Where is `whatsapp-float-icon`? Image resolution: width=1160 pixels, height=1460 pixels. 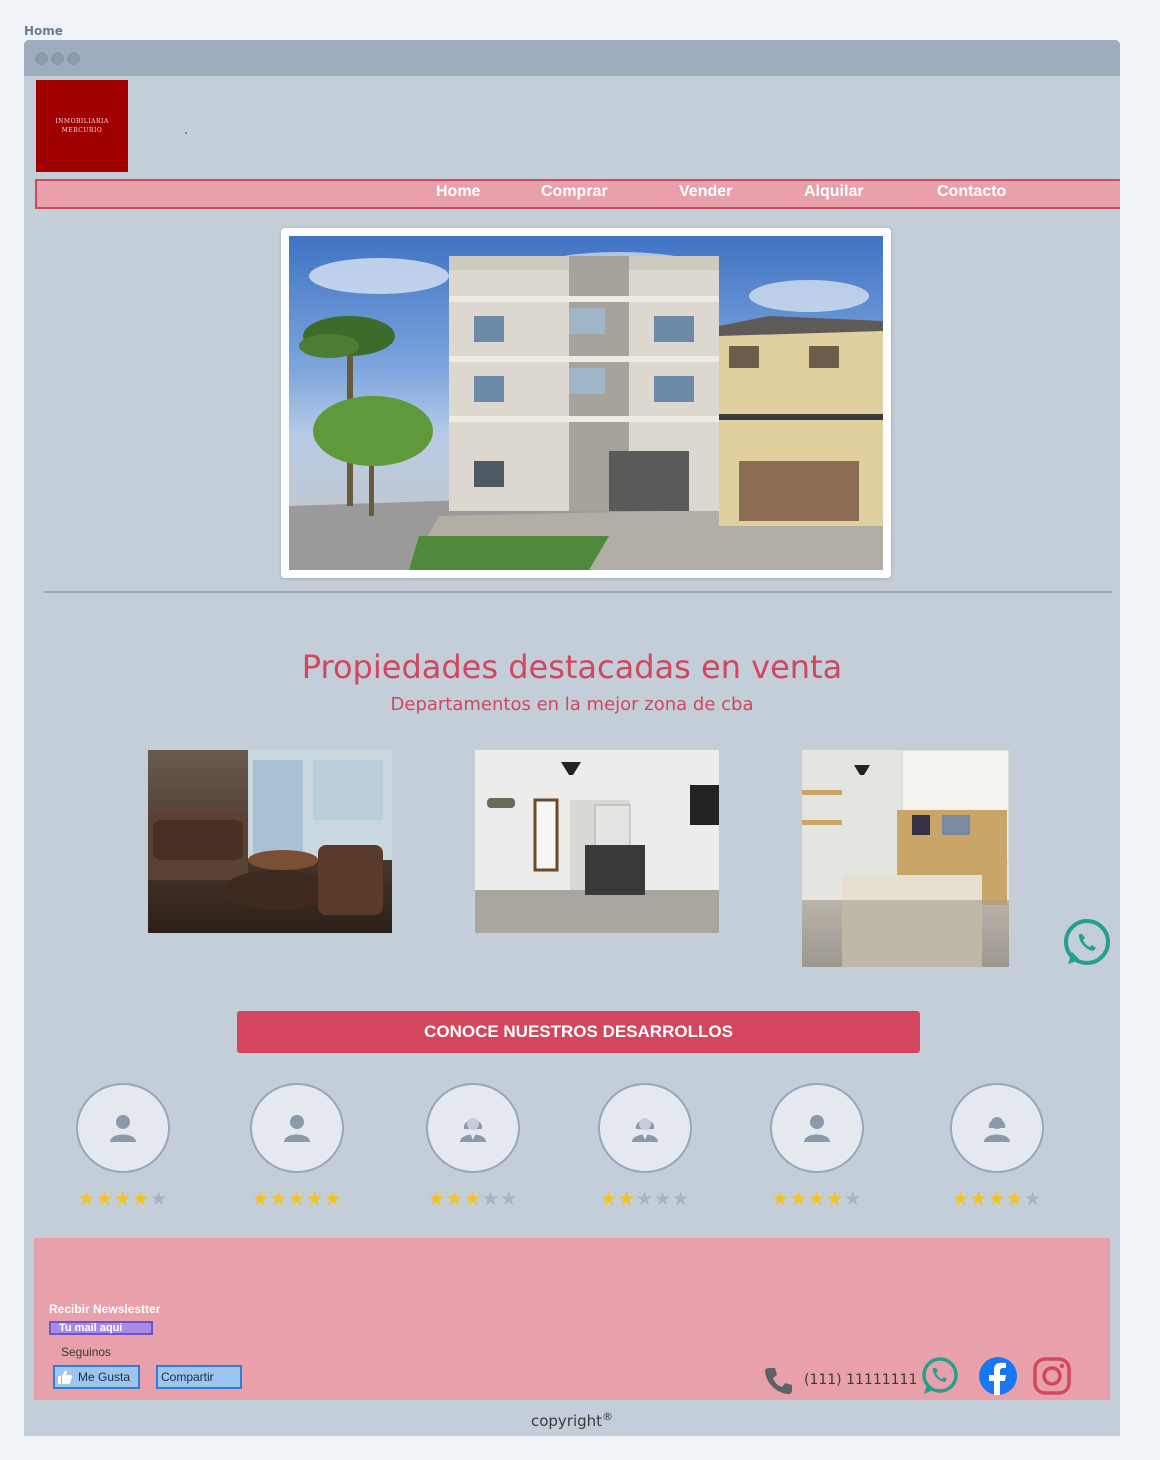
whatsapp-float-icon is located at coordinates (1087, 943).